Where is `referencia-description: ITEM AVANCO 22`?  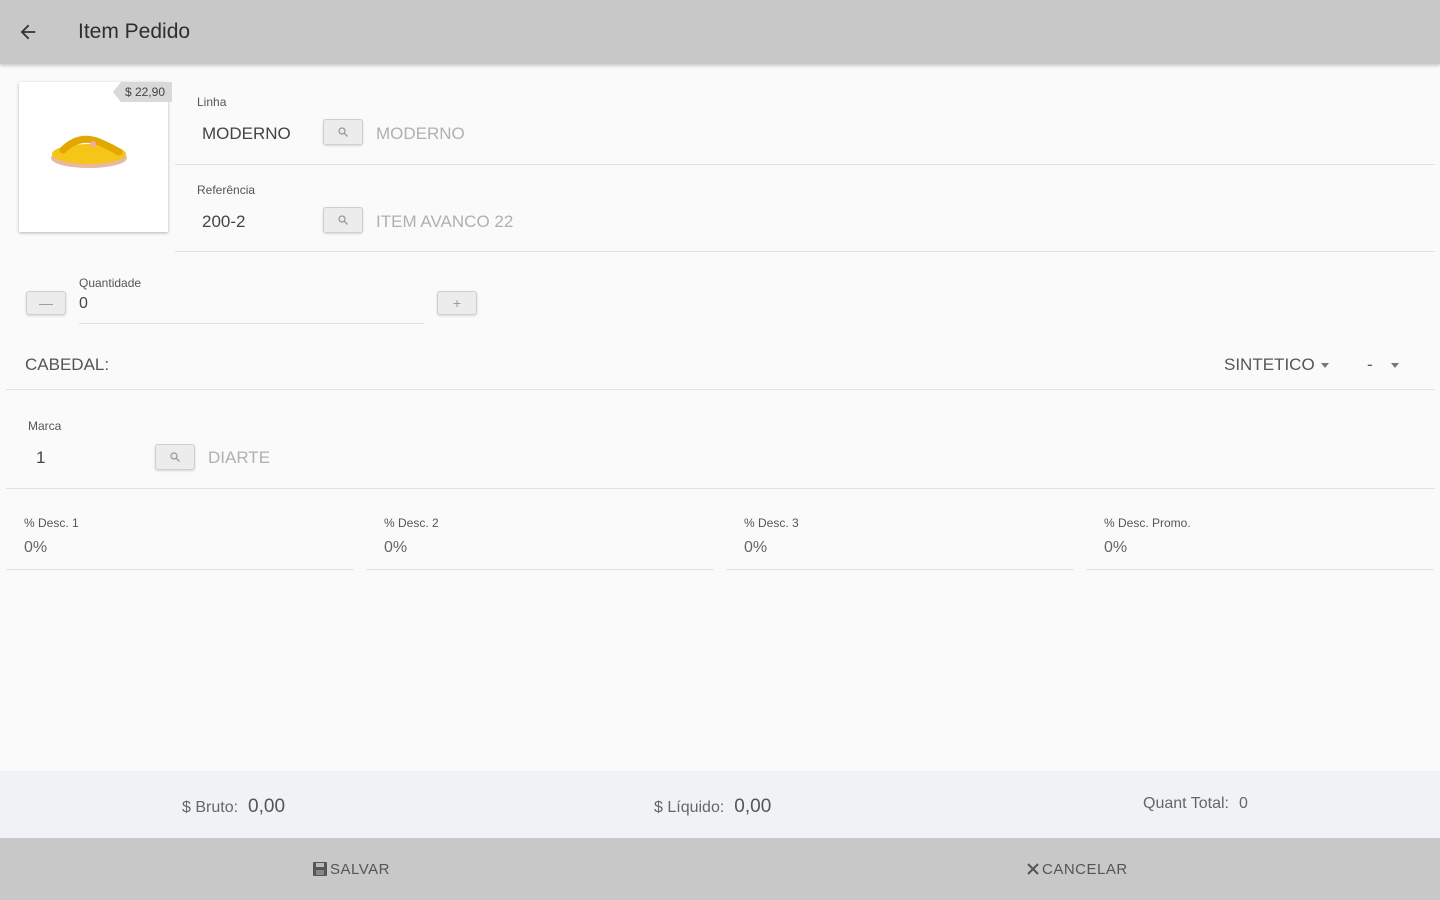 referencia-description: ITEM AVANCO 22 is located at coordinates (445, 221).